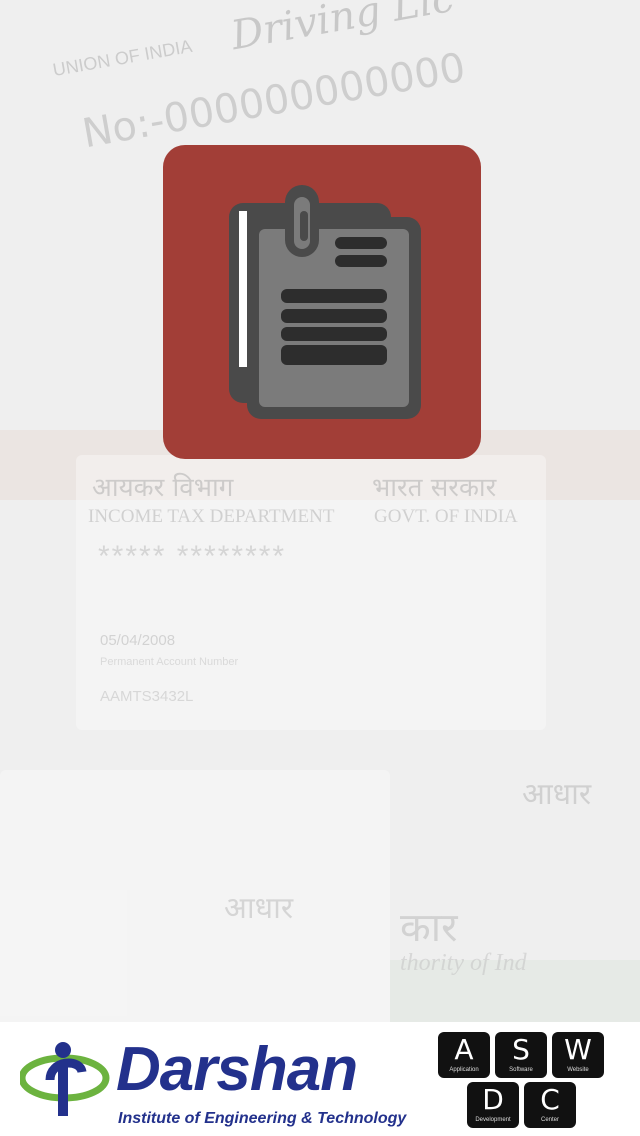  I want to click on key-word: Center, so click(549, 1120).